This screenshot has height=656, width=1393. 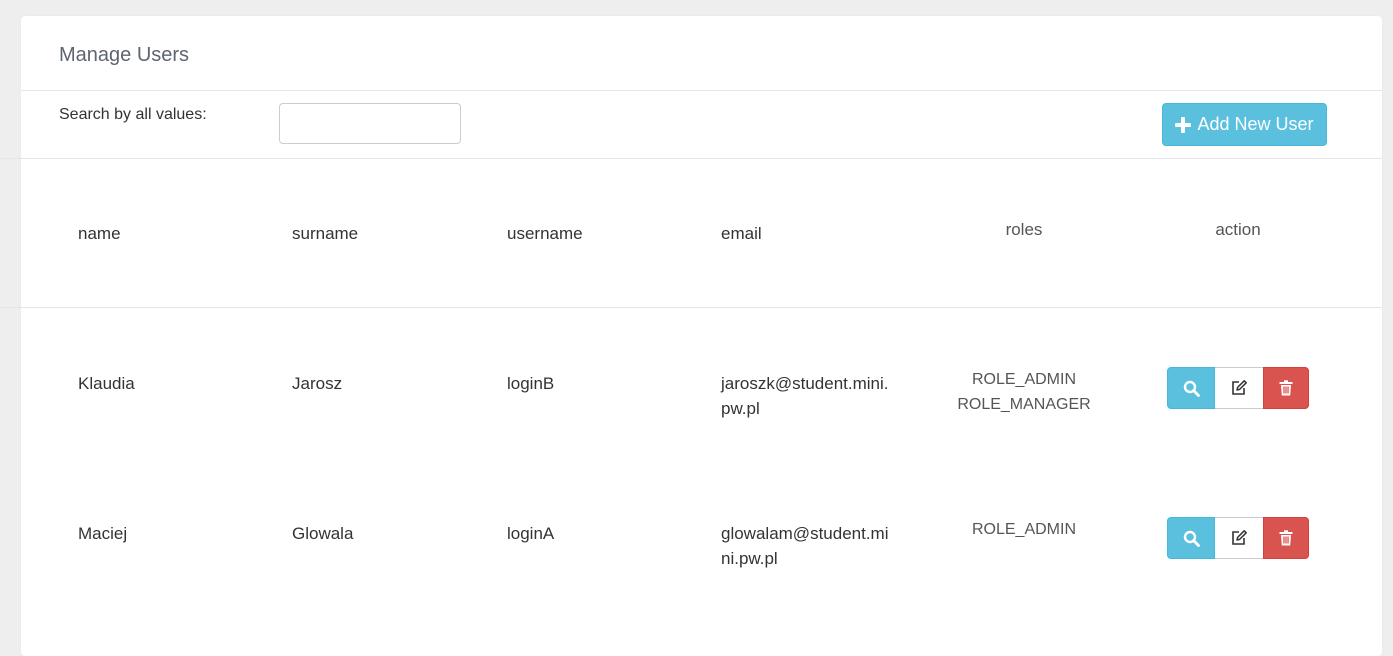 What do you see at coordinates (99, 234) in the screenshot?
I see `column-header-name: name` at bounding box center [99, 234].